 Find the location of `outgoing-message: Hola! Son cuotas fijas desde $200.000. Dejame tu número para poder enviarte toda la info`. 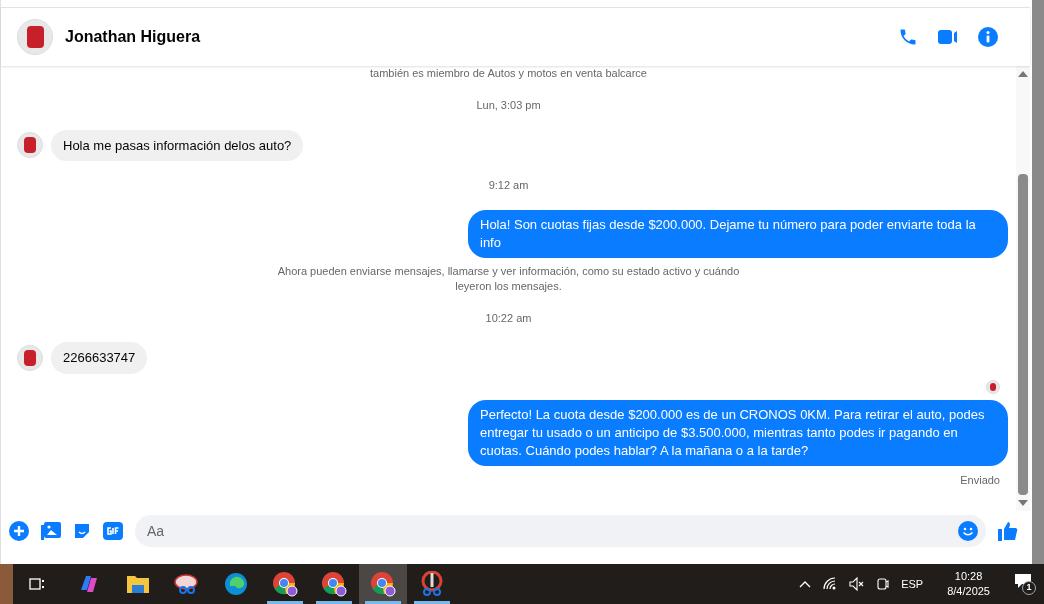

outgoing-message: Hola! Son cuotas fijas desde $200.000. Dejame tu número para poder enviarte toda la info is located at coordinates (738, 233).